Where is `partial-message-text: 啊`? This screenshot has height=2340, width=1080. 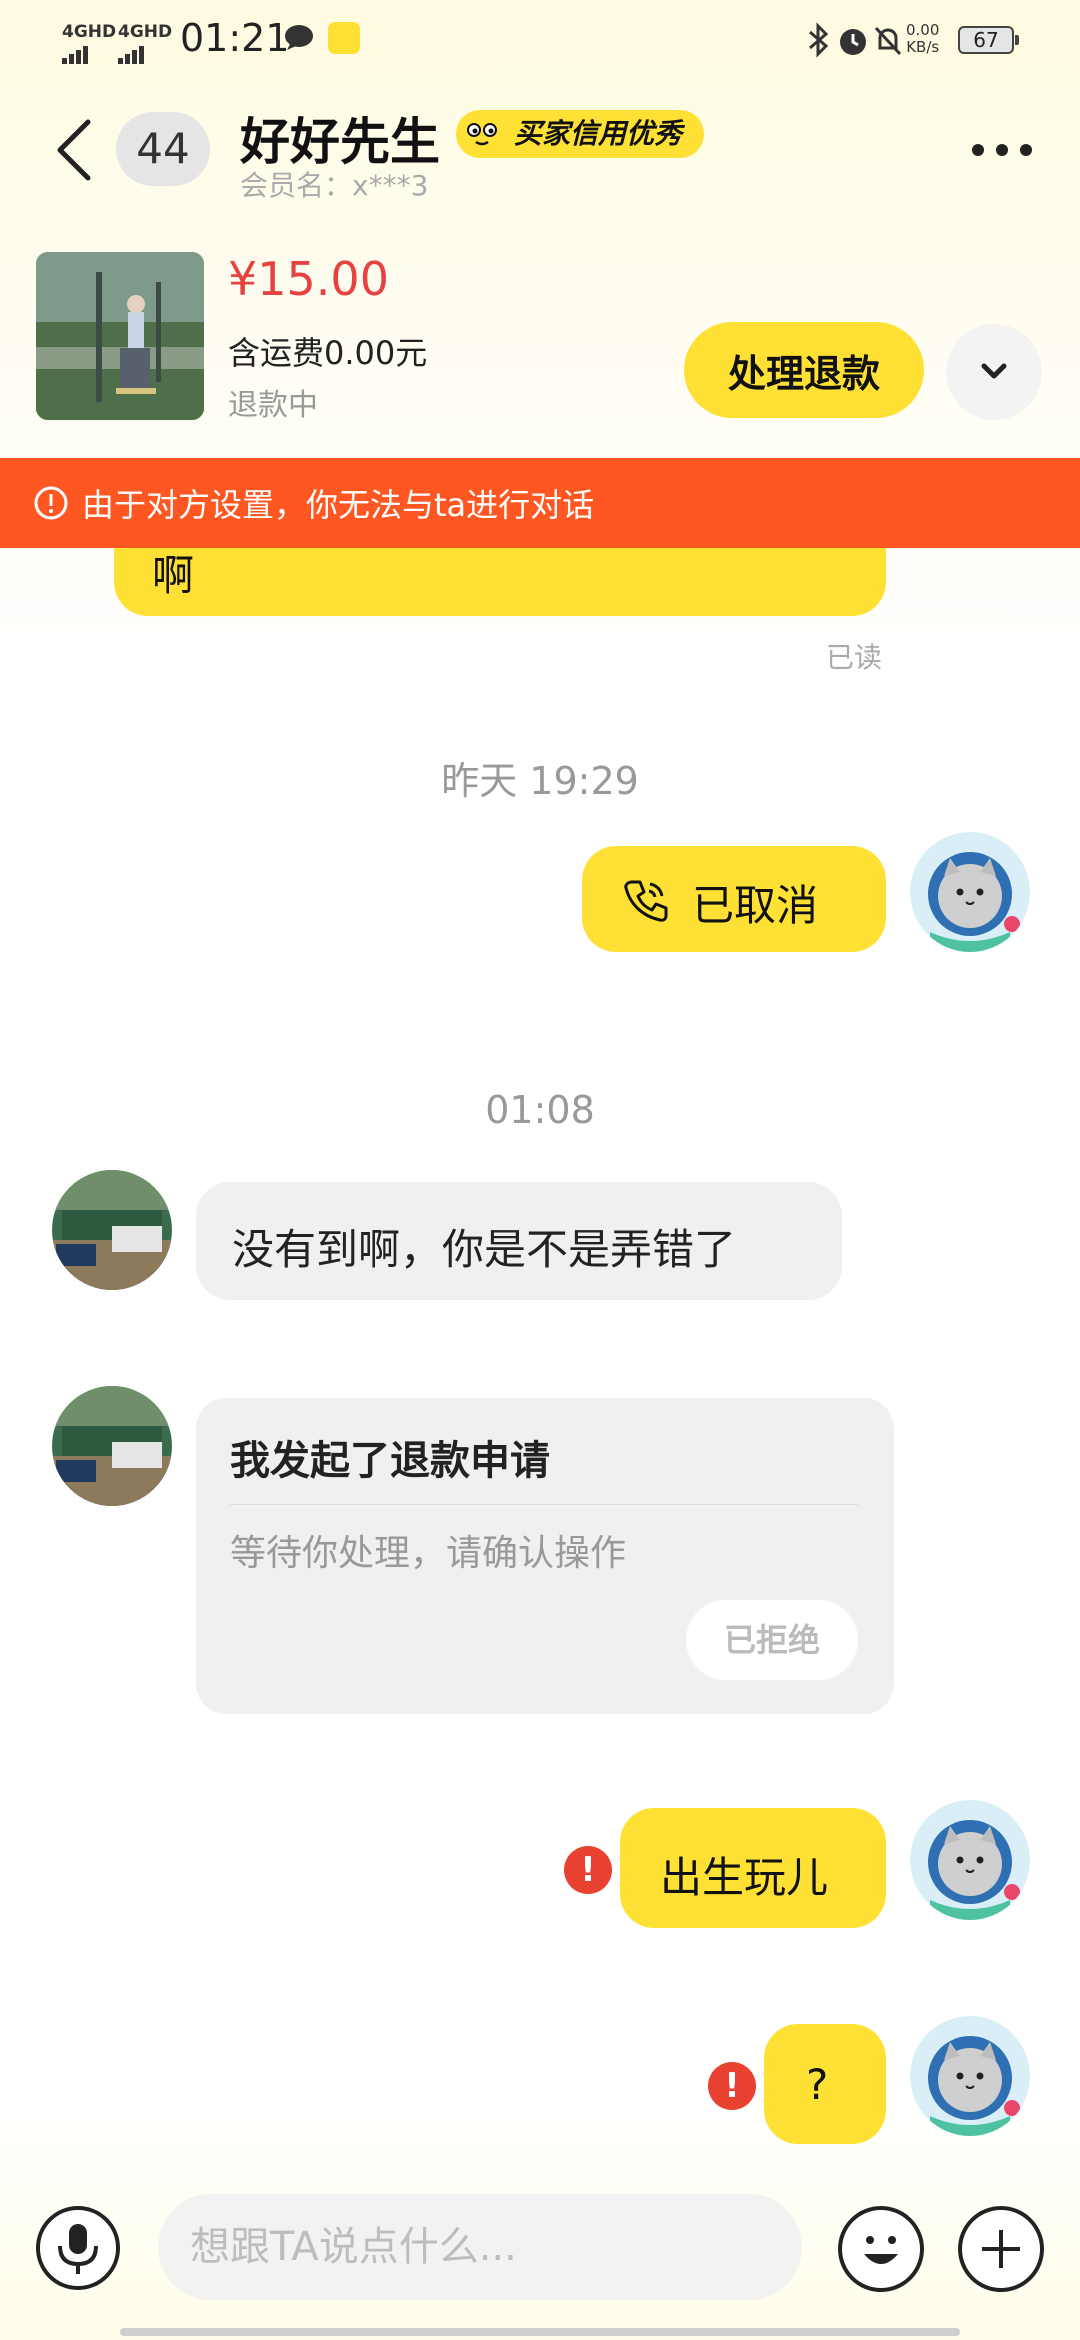
partial-message-text: 啊 is located at coordinates (173, 575).